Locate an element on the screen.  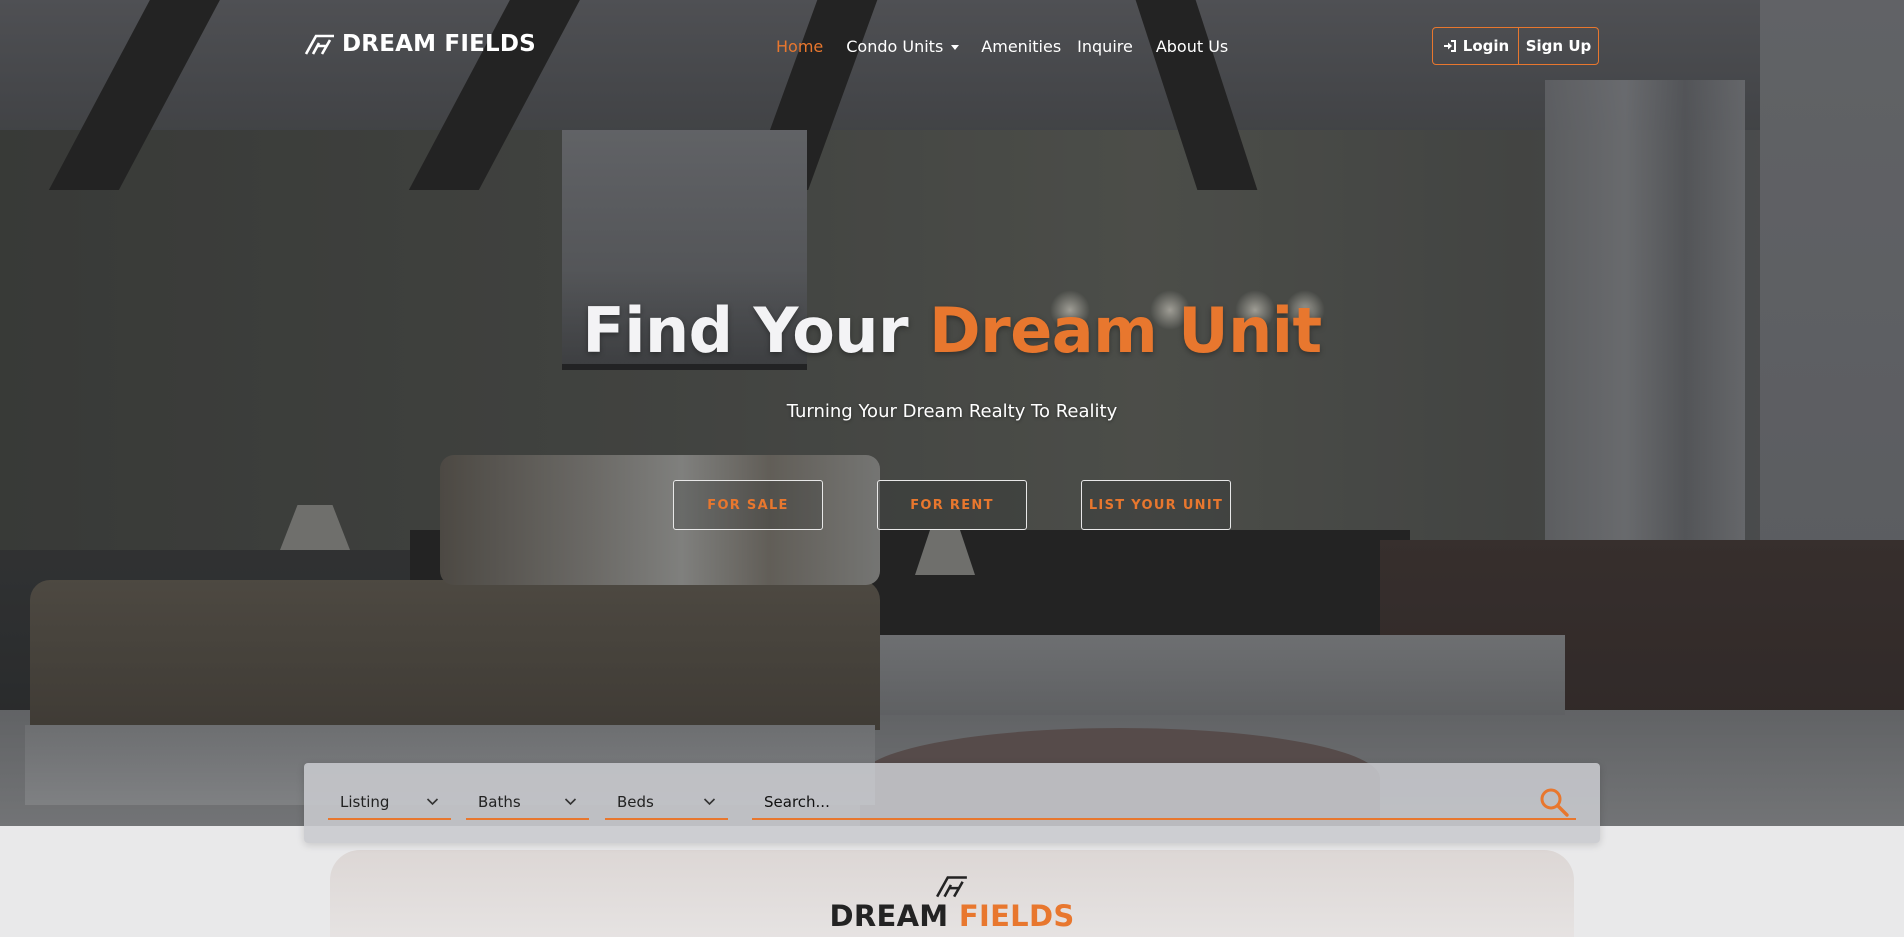
hero-subtitle: Turning Your Dream Realty To Reality is located at coordinates (952, 411).